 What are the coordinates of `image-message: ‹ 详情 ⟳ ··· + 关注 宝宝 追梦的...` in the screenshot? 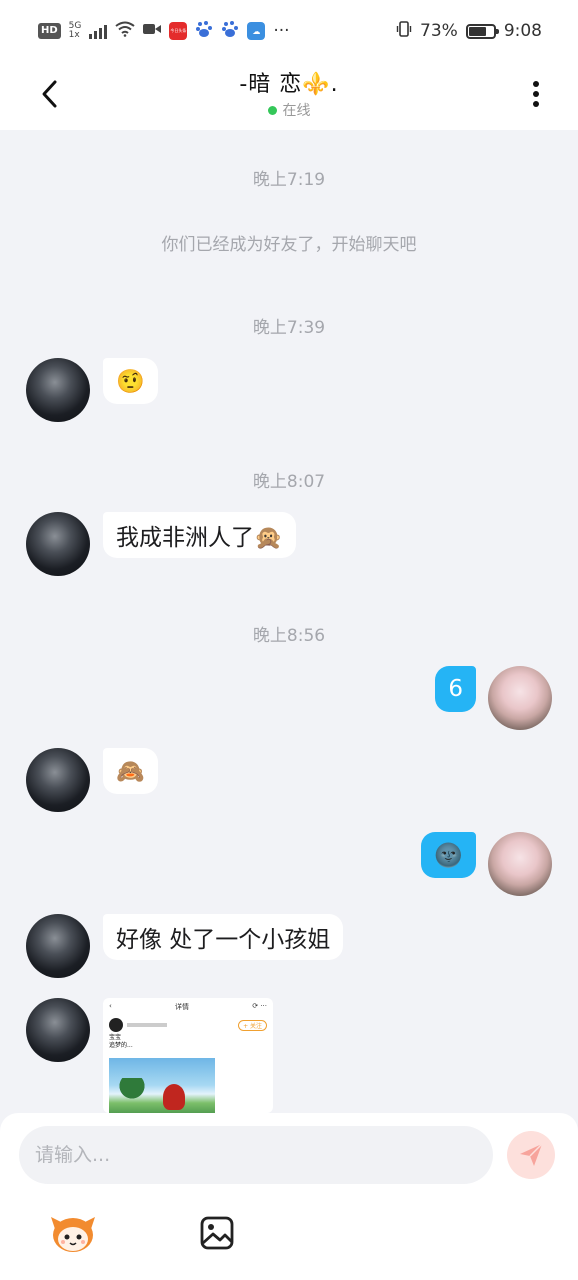 It's located at (188, 1055).